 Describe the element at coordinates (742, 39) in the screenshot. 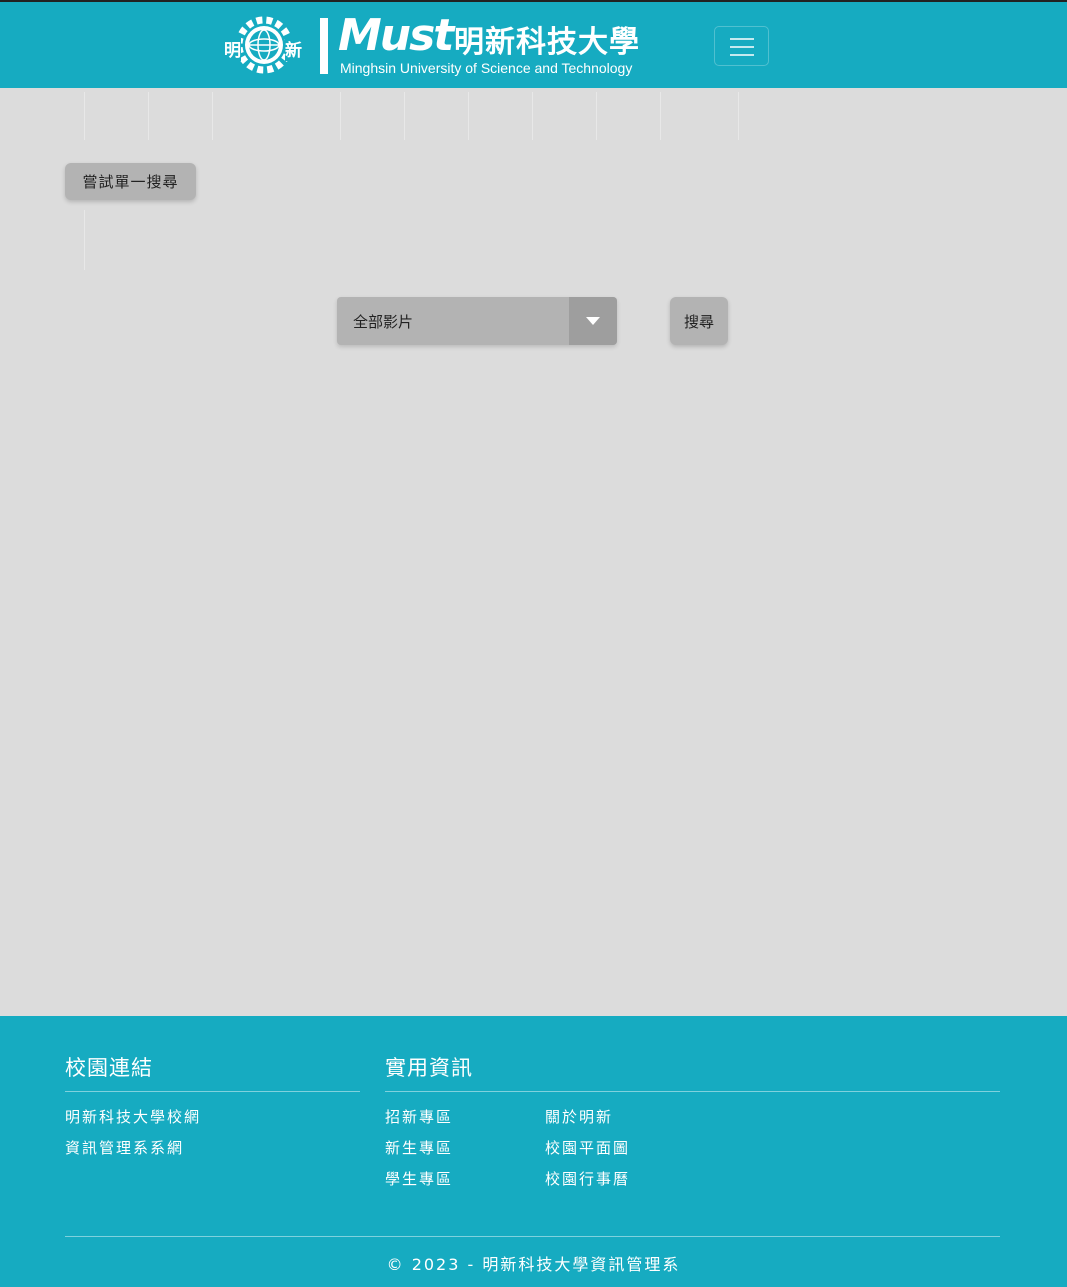

I see `hamburger-icon` at that location.